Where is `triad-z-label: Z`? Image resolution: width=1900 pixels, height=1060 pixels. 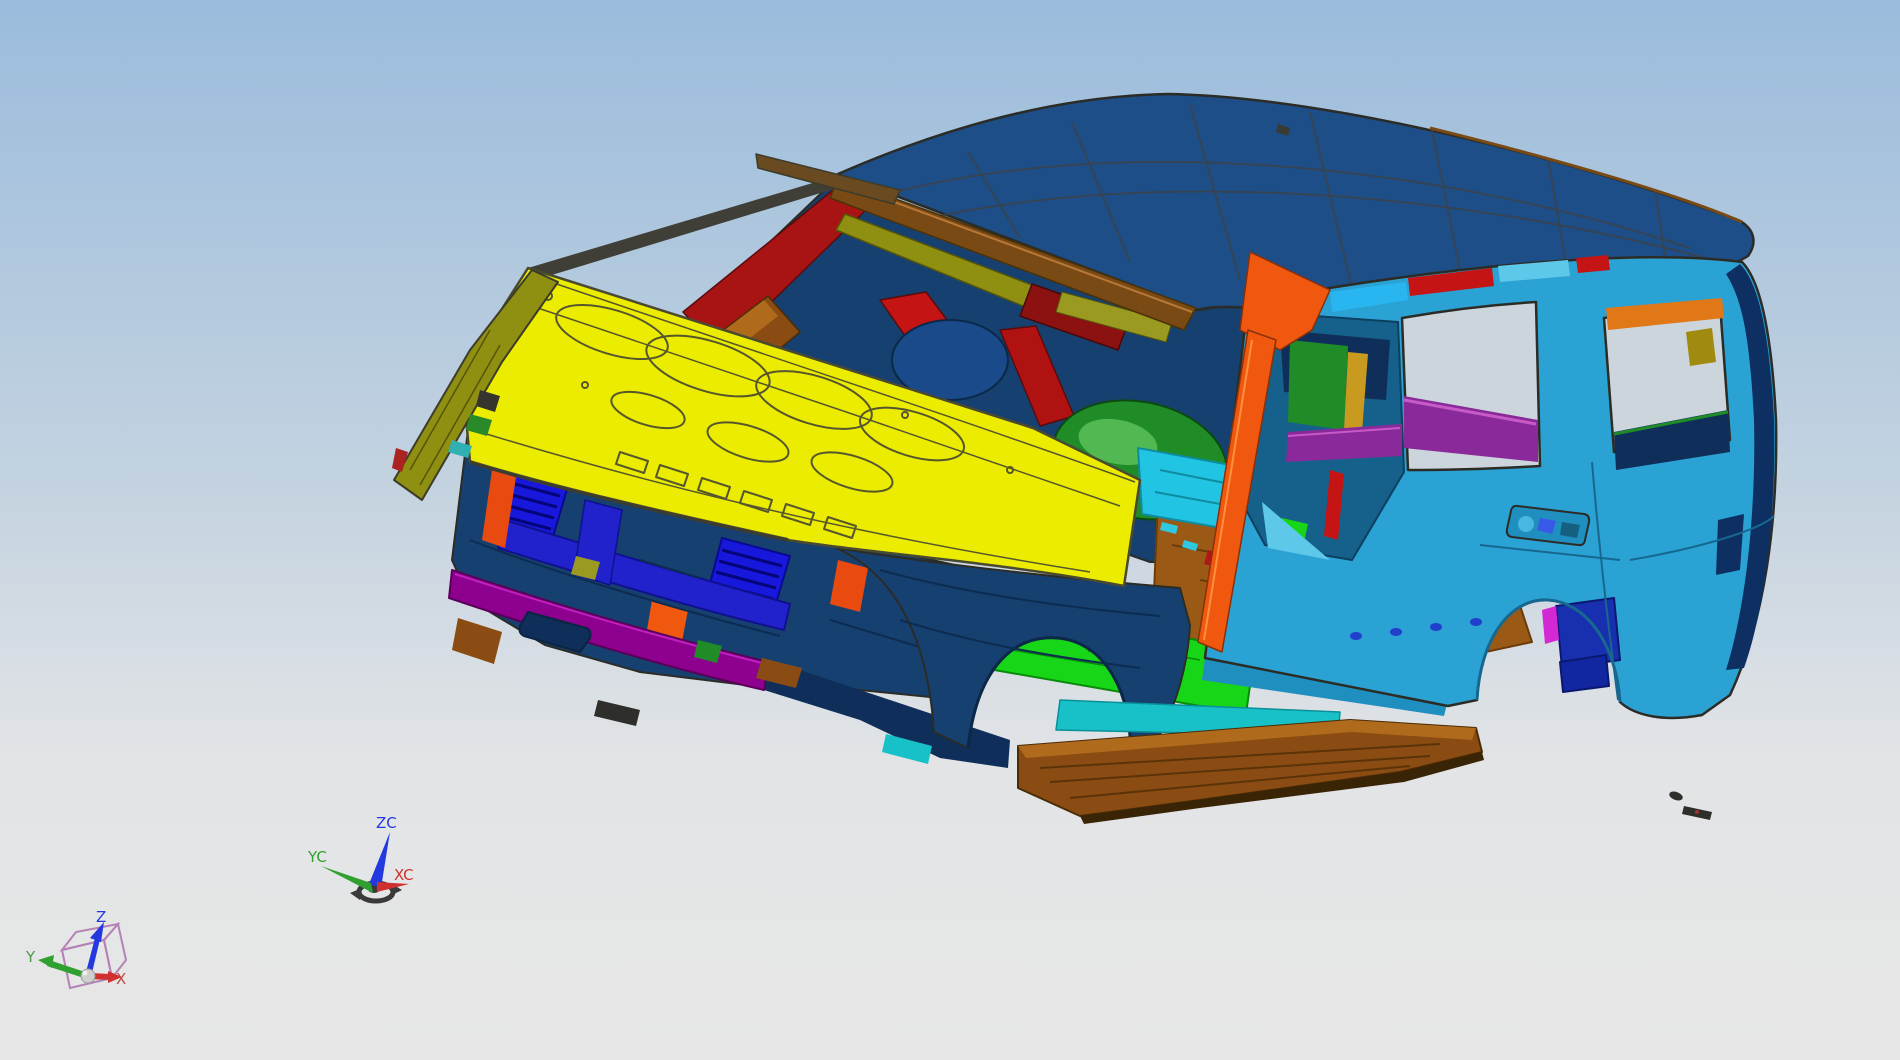 triad-z-label: Z is located at coordinates (101, 917).